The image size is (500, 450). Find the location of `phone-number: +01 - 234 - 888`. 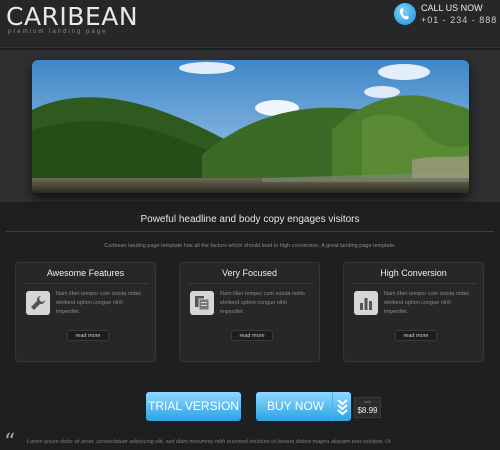

phone-number: +01 - 234 - 888 is located at coordinates (459, 20).